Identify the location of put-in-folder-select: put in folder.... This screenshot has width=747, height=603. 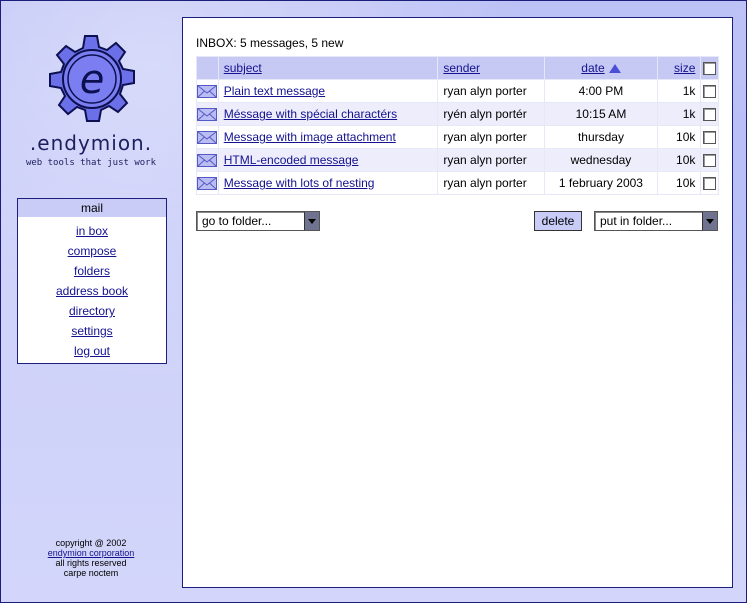
(656, 221).